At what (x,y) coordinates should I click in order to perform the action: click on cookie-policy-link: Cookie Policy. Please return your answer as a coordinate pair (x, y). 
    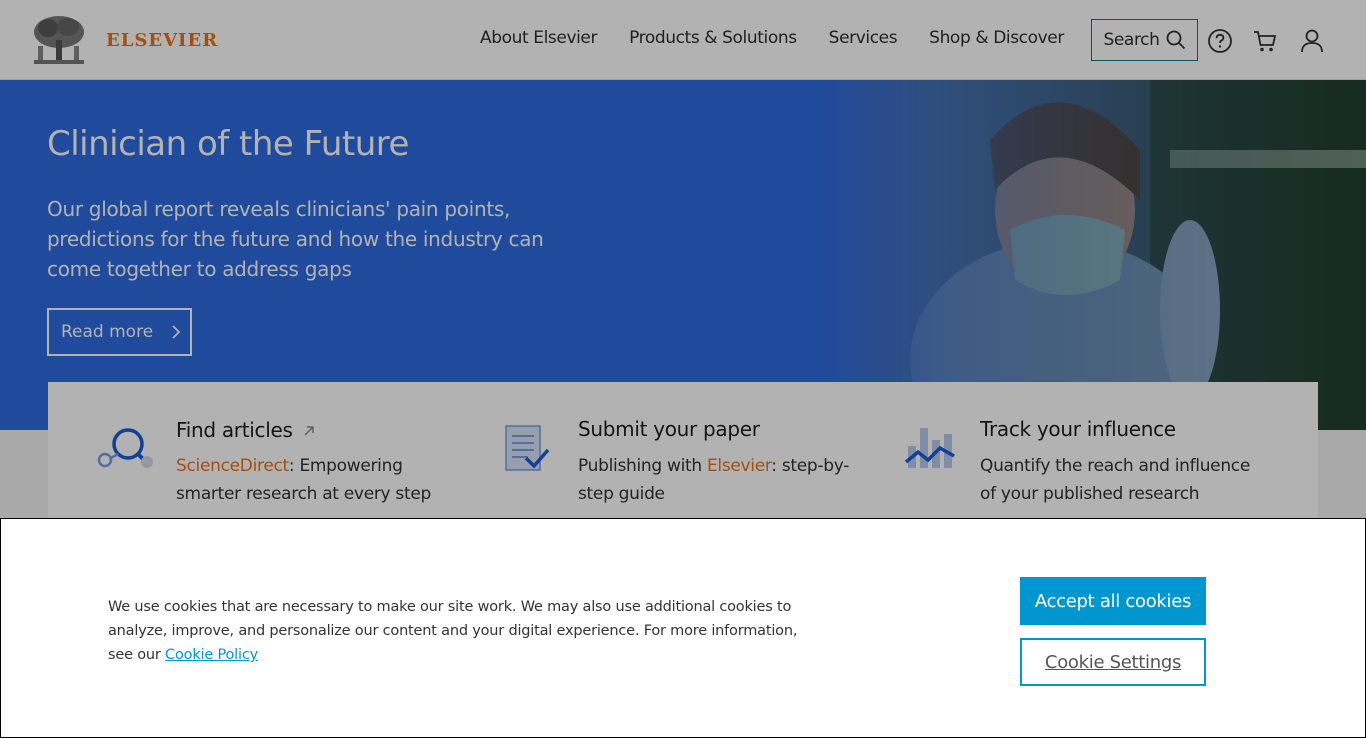
    Looking at the image, I should click on (211, 655).